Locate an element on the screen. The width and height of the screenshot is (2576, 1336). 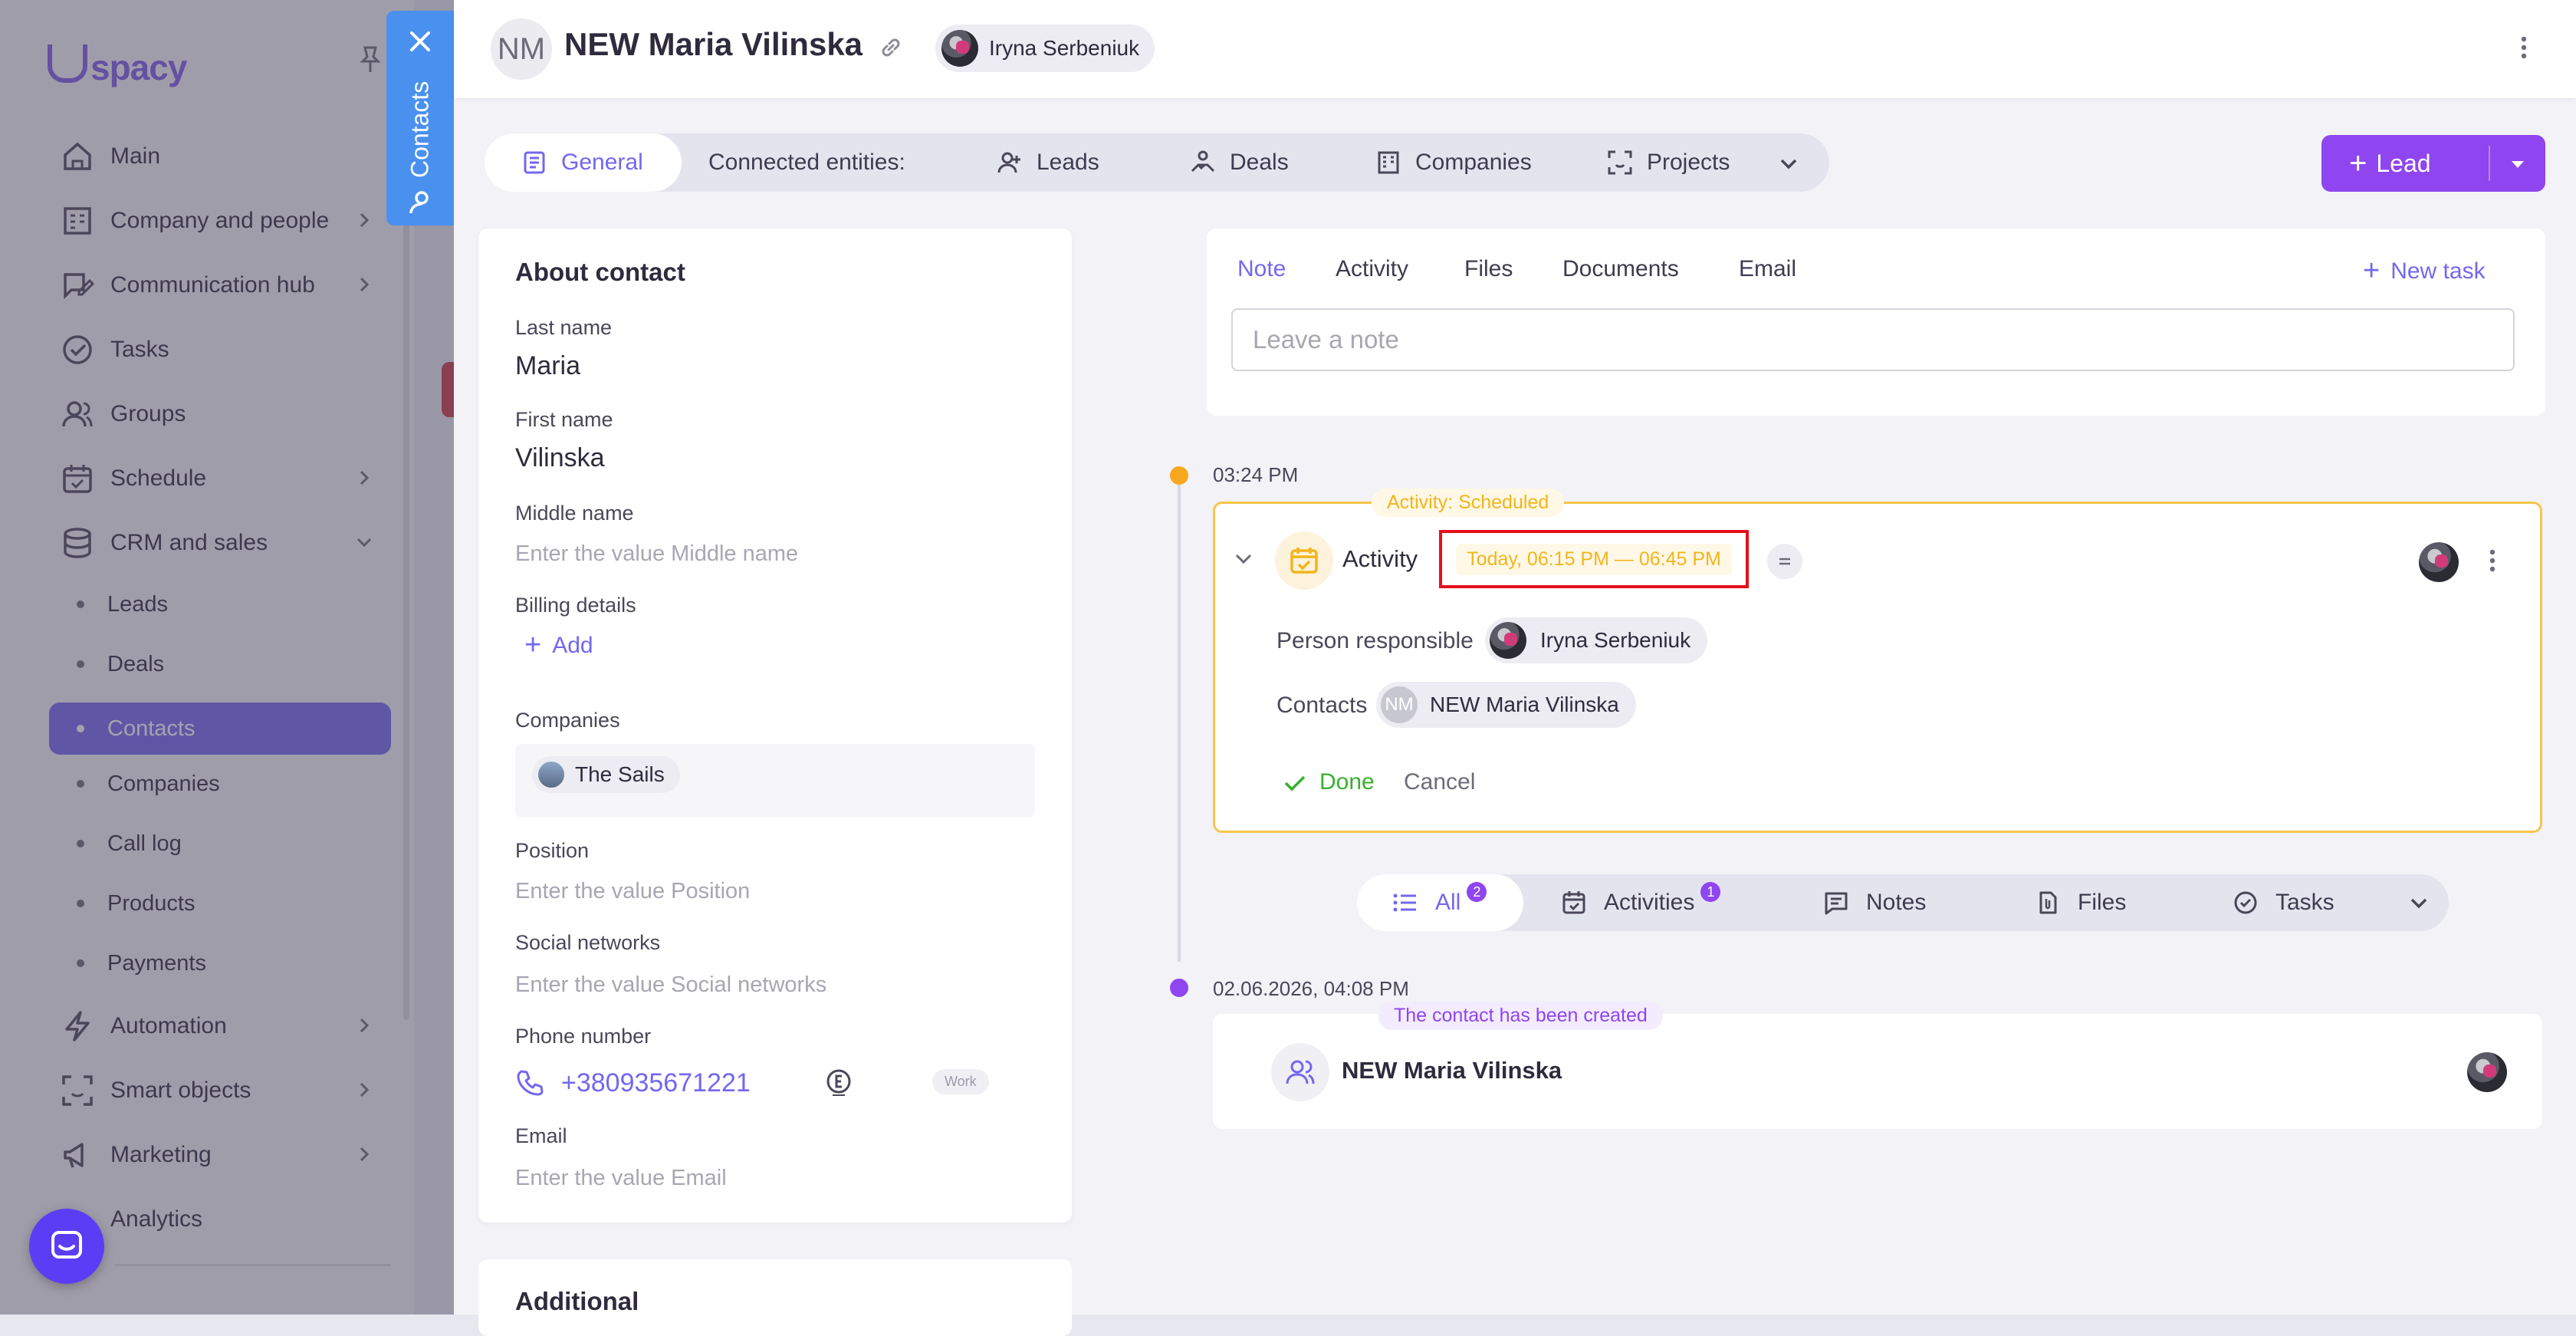
list-icon is located at coordinates (1405, 903).